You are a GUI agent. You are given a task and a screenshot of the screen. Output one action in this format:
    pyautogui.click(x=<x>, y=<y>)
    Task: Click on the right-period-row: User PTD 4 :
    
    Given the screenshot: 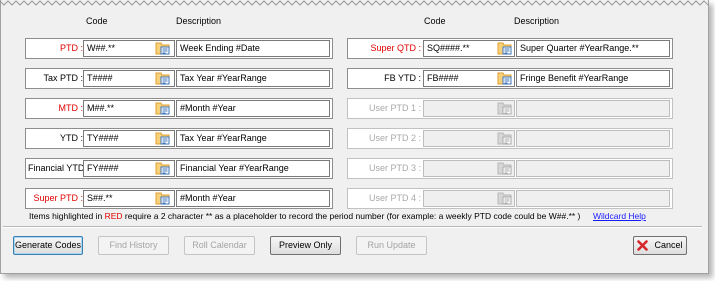 What is the action you would take?
    pyautogui.click(x=510, y=198)
    